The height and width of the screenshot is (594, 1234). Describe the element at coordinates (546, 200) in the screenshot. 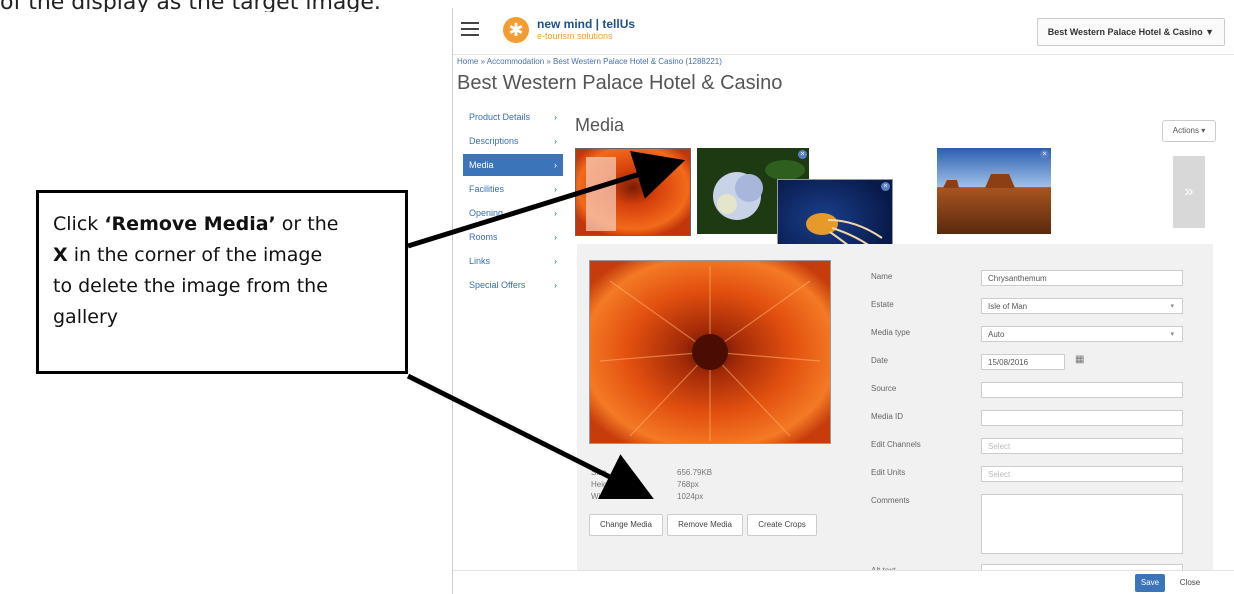

I see `arrow-to-thumbnail-x` at that location.